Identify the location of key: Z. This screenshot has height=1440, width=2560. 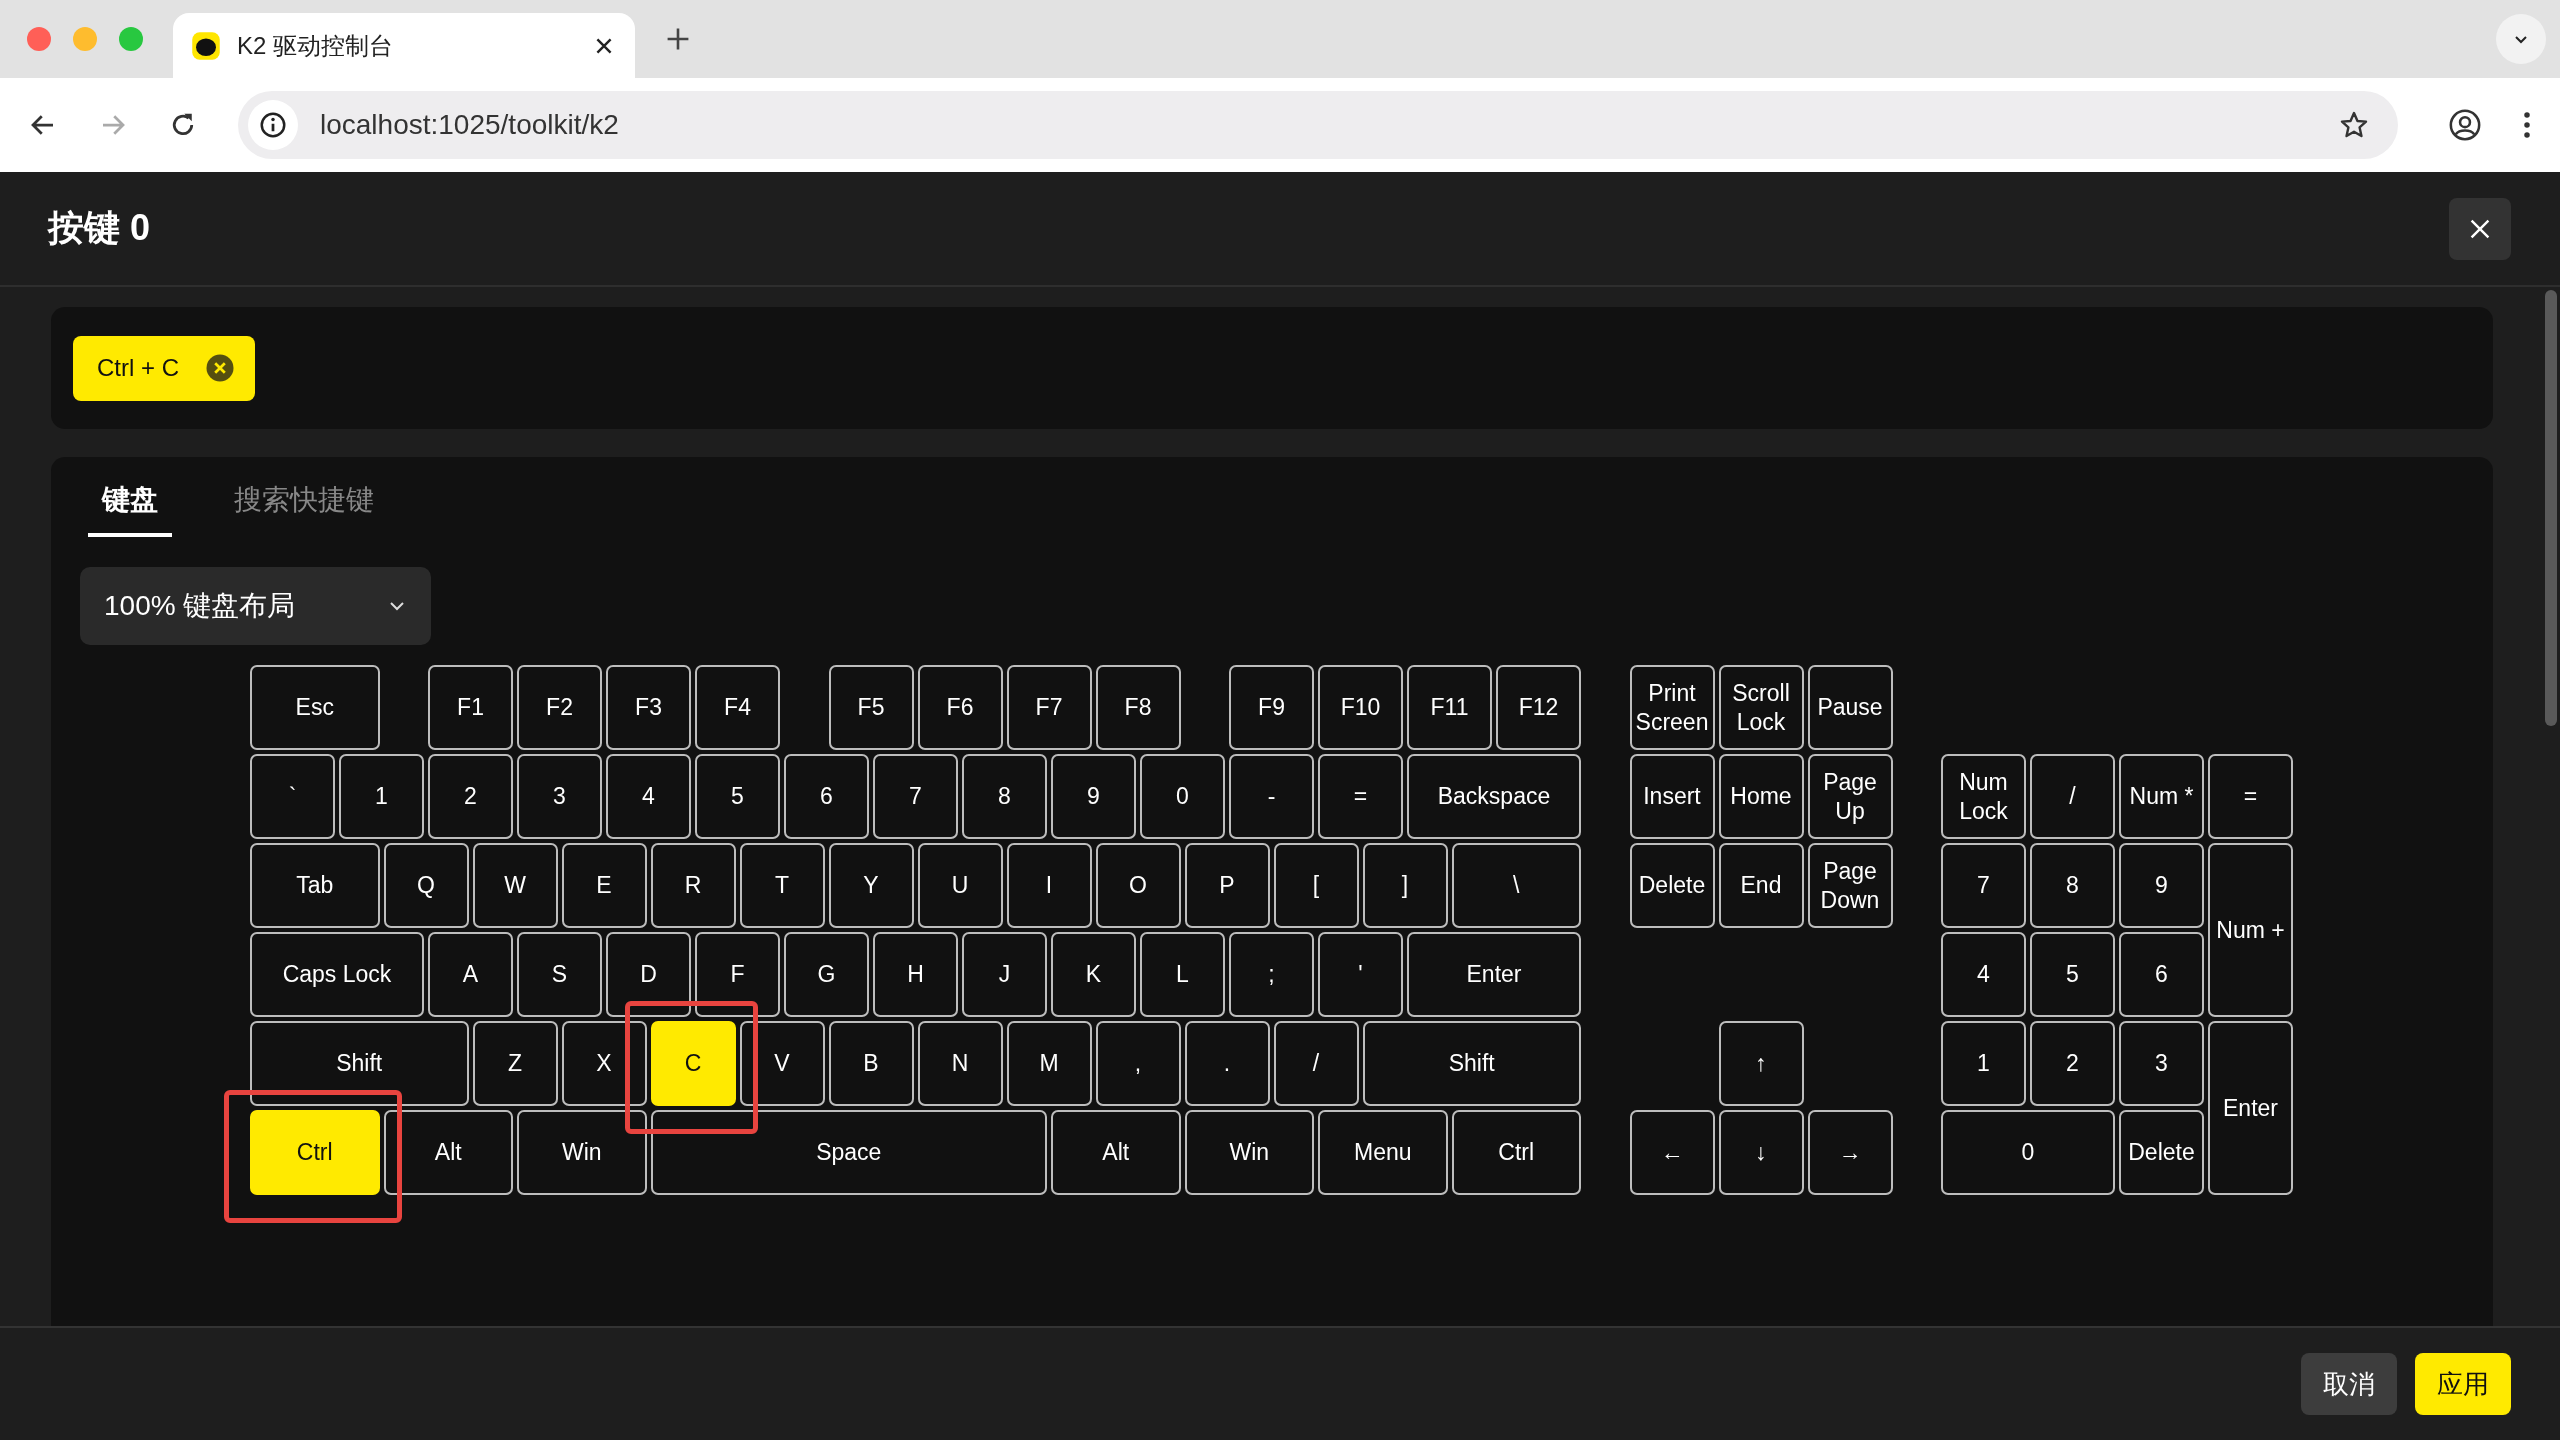
(515, 1063).